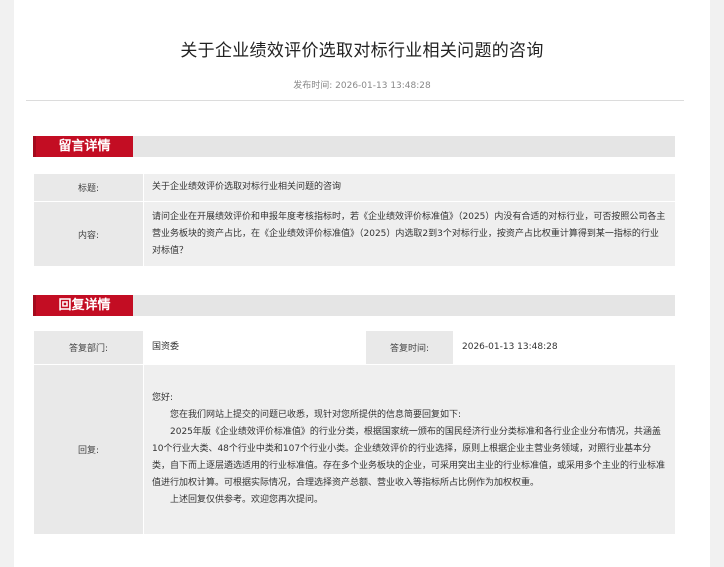  I want to click on reply-section-header: 回复详情, so click(354, 305).